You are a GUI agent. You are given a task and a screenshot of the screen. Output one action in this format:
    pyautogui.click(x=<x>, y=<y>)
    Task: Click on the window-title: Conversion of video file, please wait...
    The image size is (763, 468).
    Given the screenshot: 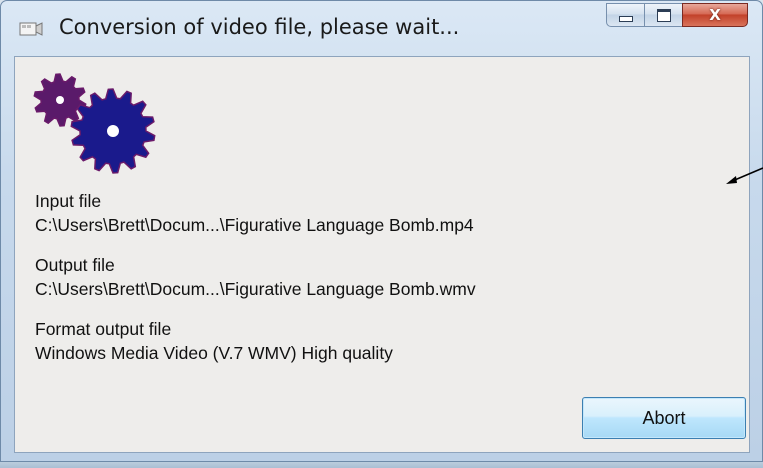 What is the action you would take?
    pyautogui.click(x=259, y=27)
    